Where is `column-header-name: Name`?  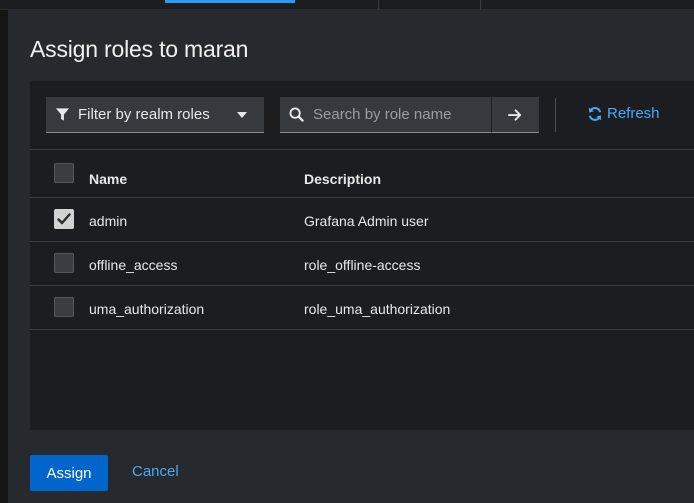
column-header-name: Name is located at coordinates (108, 179).